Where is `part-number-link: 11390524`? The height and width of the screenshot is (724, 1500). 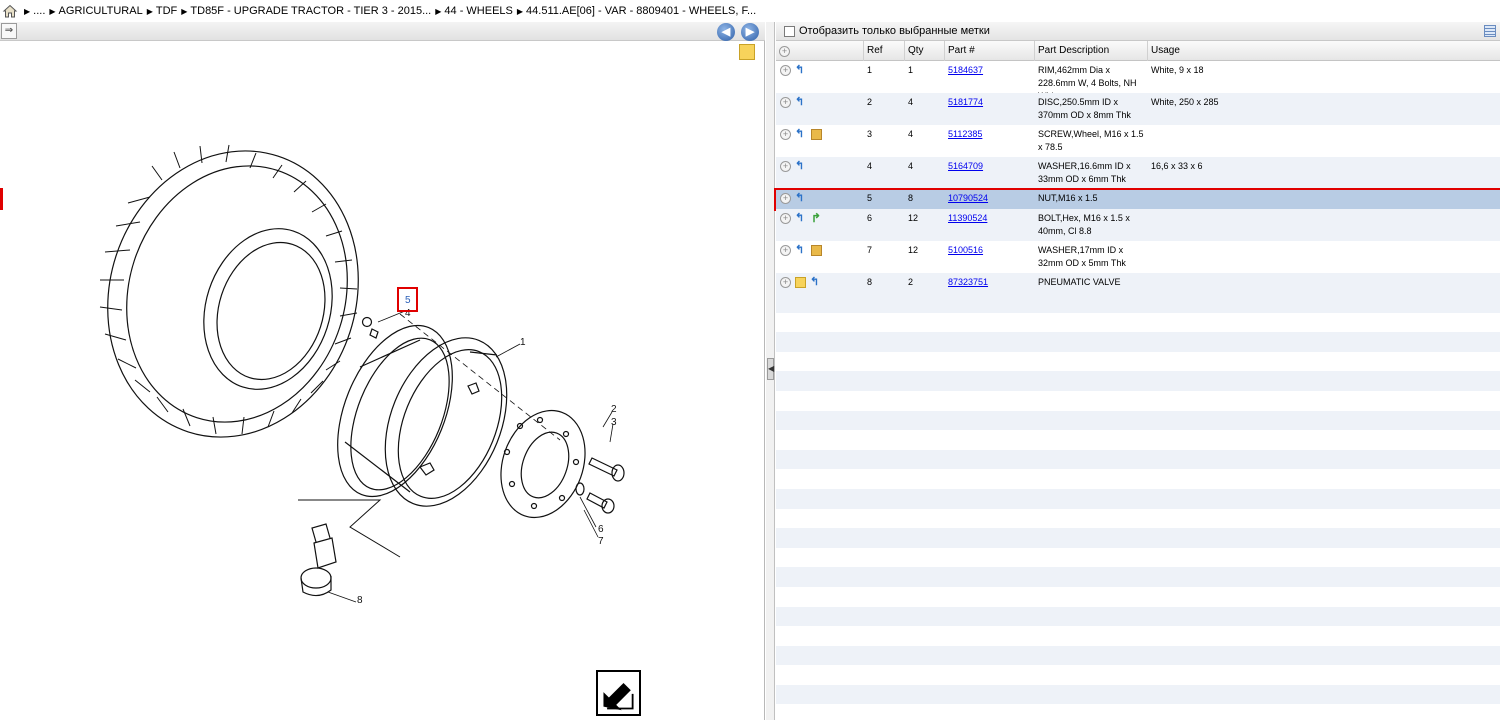
part-number-link: 11390524 is located at coordinates (967, 218).